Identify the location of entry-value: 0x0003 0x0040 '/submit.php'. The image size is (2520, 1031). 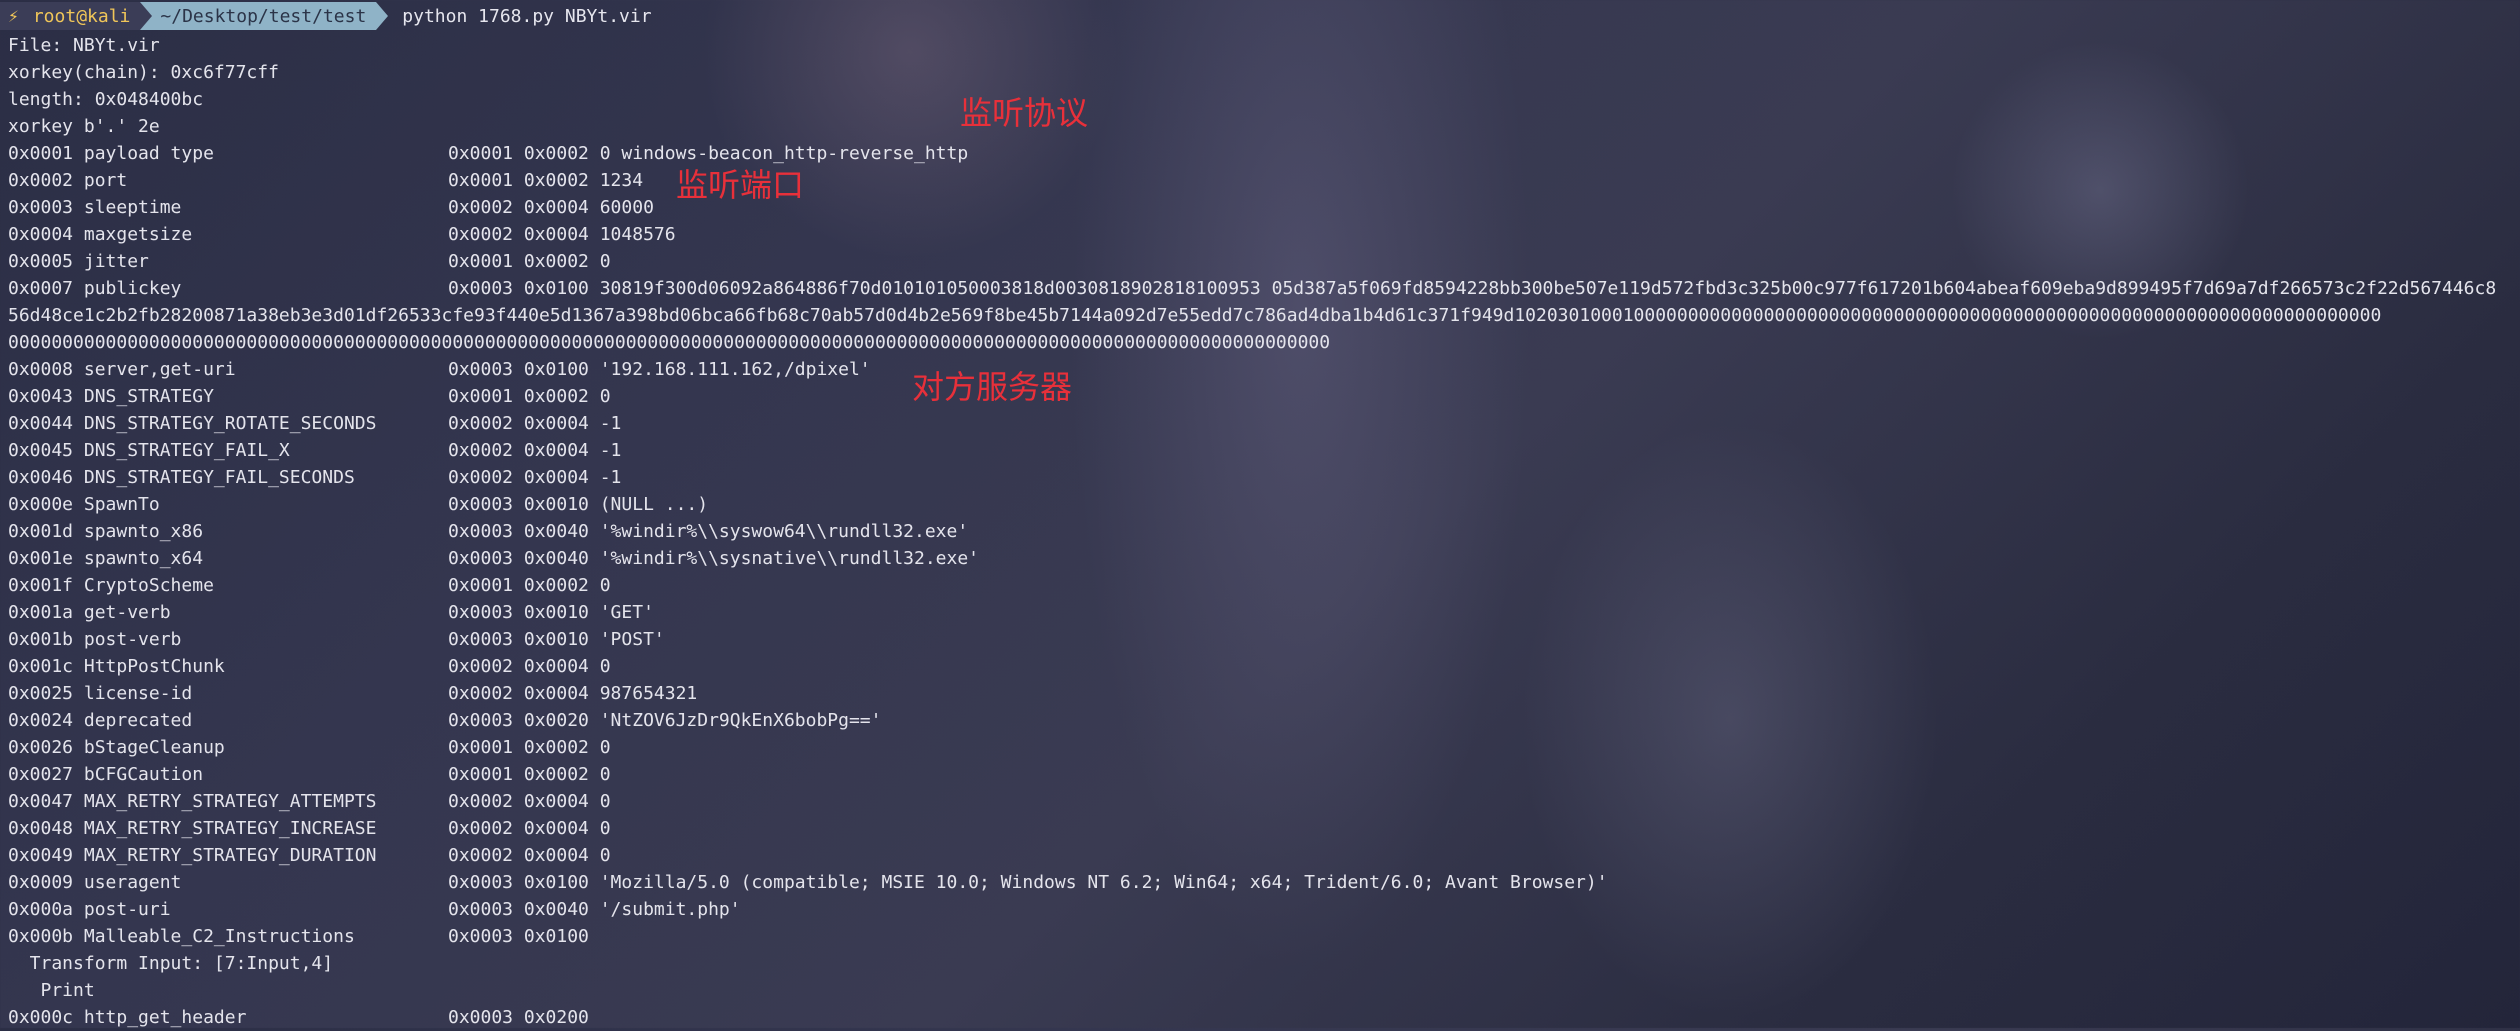
(594, 909).